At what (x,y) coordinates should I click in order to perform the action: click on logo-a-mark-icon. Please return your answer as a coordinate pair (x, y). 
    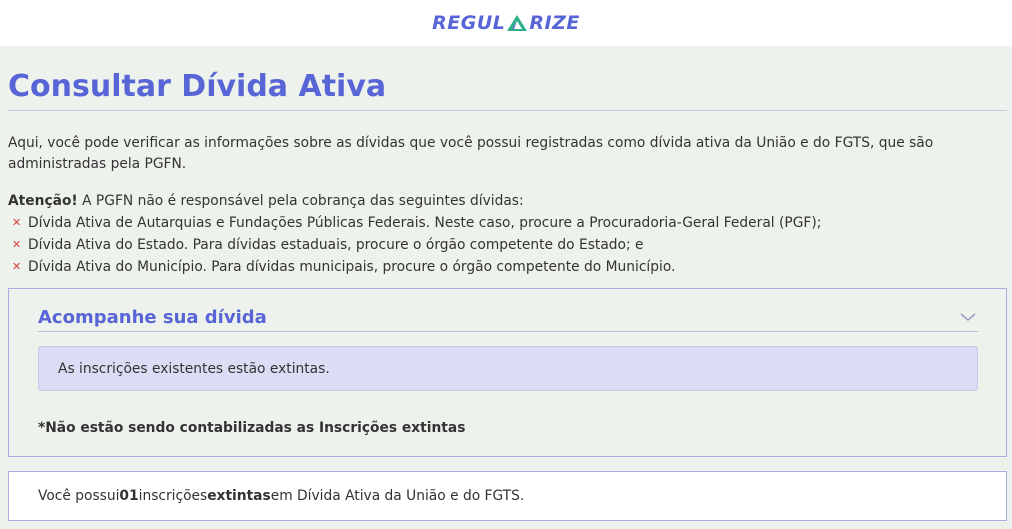
    Looking at the image, I should click on (517, 23).